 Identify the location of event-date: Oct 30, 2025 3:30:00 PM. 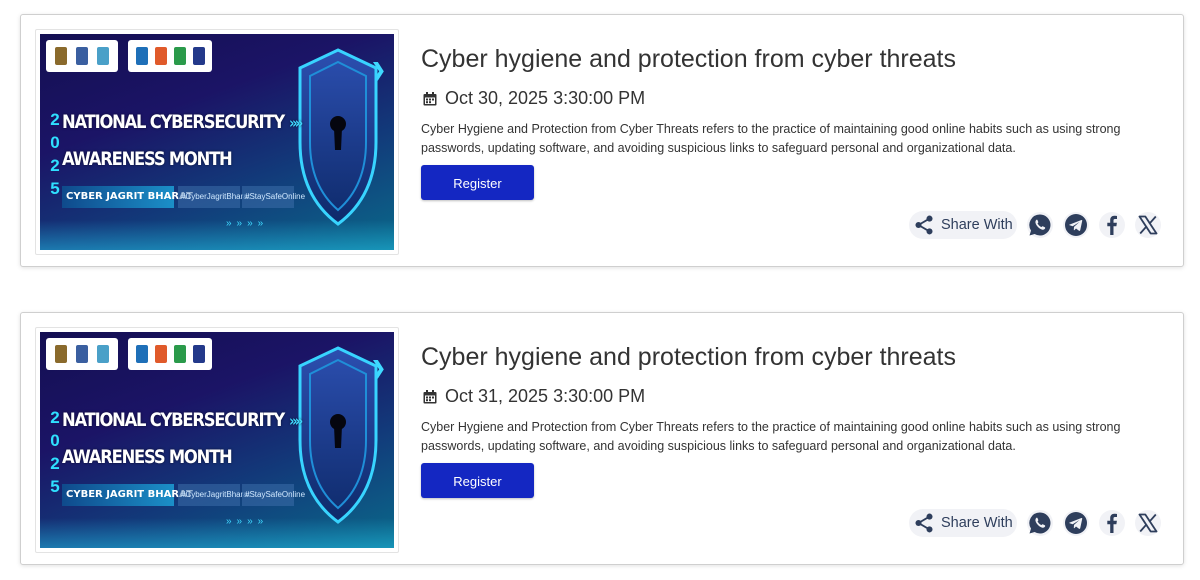
(545, 98).